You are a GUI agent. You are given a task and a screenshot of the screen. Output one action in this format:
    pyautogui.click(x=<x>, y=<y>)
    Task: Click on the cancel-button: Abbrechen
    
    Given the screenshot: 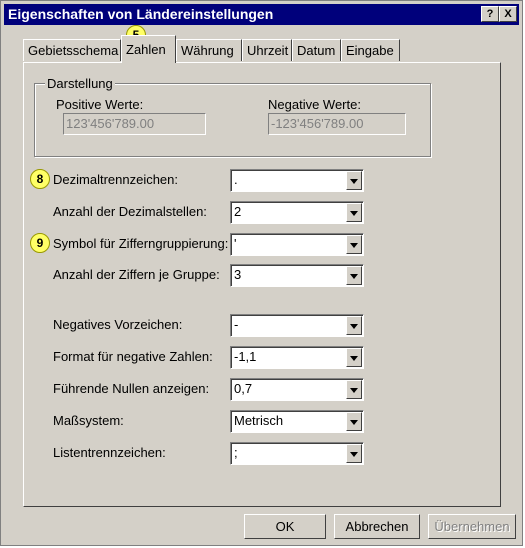 What is the action you would take?
    pyautogui.click(x=377, y=526)
    